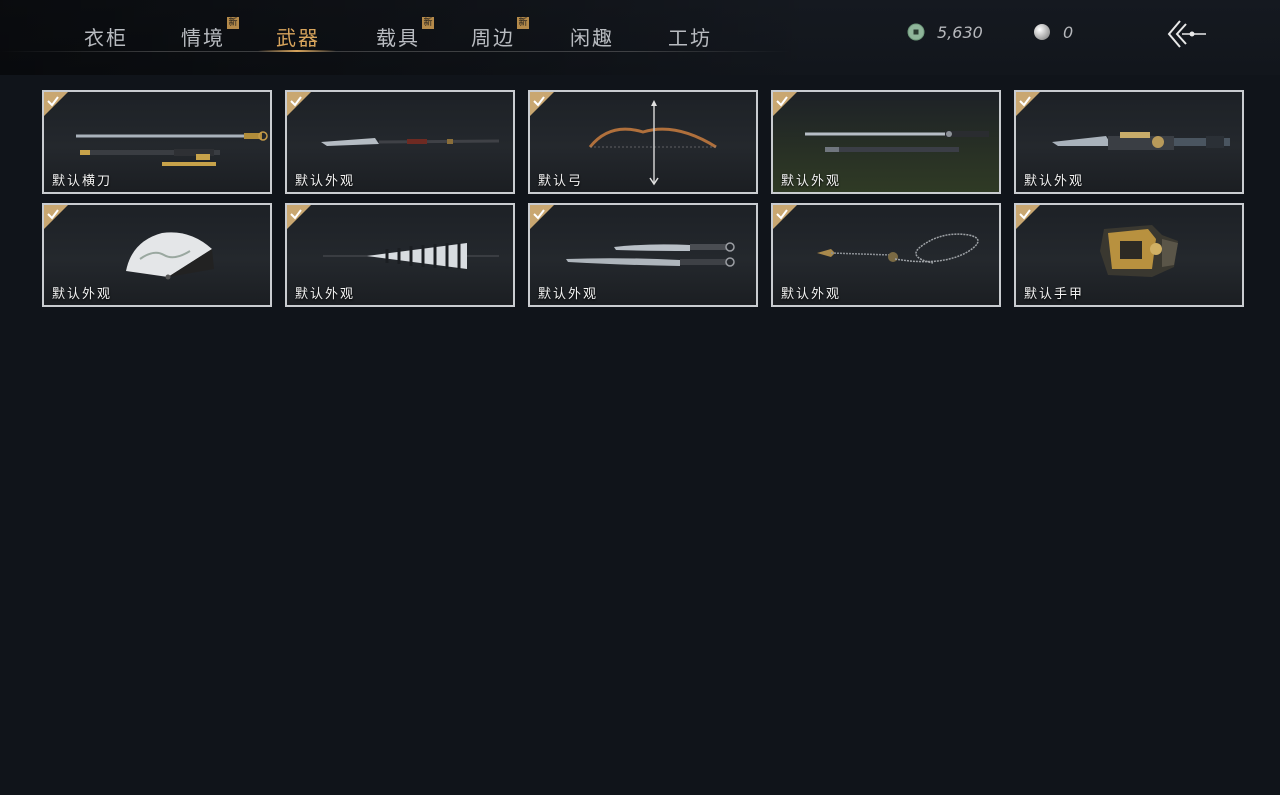 The height and width of the screenshot is (795, 1280). Describe the element at coordinates (203, 38) in the screenshot. I see `tab-label: 情境` at that location.